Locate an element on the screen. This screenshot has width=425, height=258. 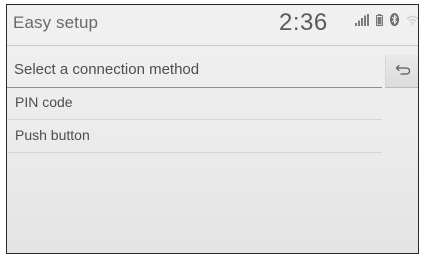
battery-icon is located at coordinates (379, 22).